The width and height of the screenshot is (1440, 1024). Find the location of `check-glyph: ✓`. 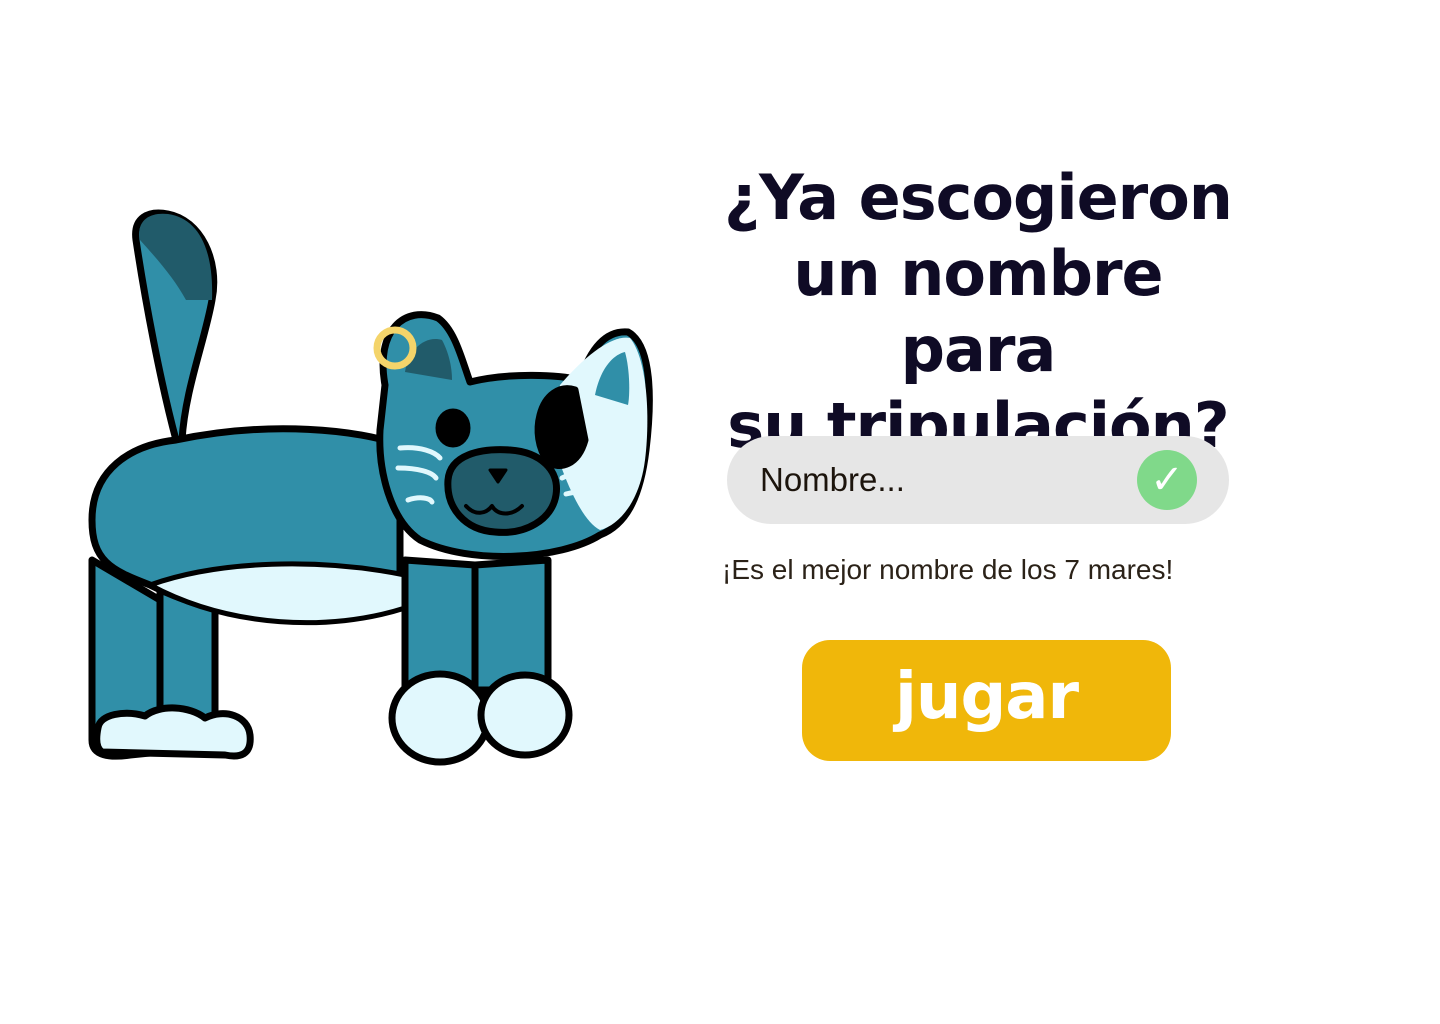

check-glyph: ✓ is located at coordinates (1167, 480).